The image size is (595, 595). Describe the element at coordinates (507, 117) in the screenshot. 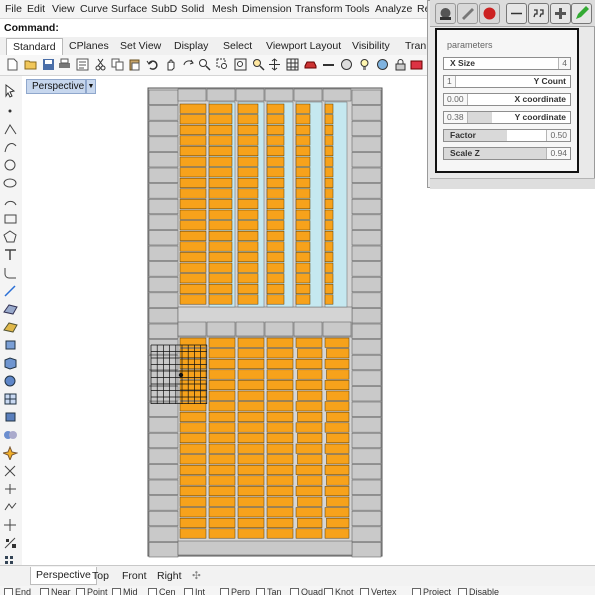

I see `slider-y-coordinate: Y coordinate 0.38` at that location.